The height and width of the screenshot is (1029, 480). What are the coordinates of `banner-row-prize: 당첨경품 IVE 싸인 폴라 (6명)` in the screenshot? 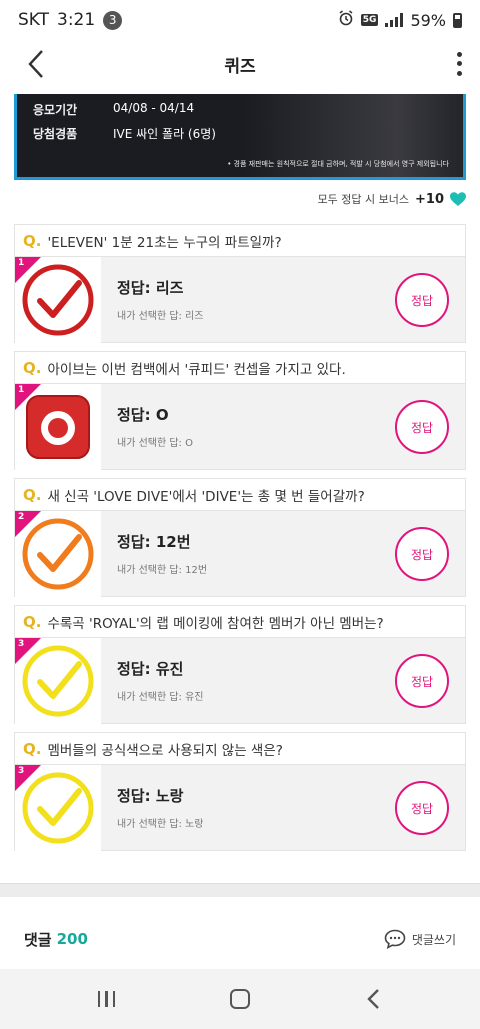 It's located at (124, 133).